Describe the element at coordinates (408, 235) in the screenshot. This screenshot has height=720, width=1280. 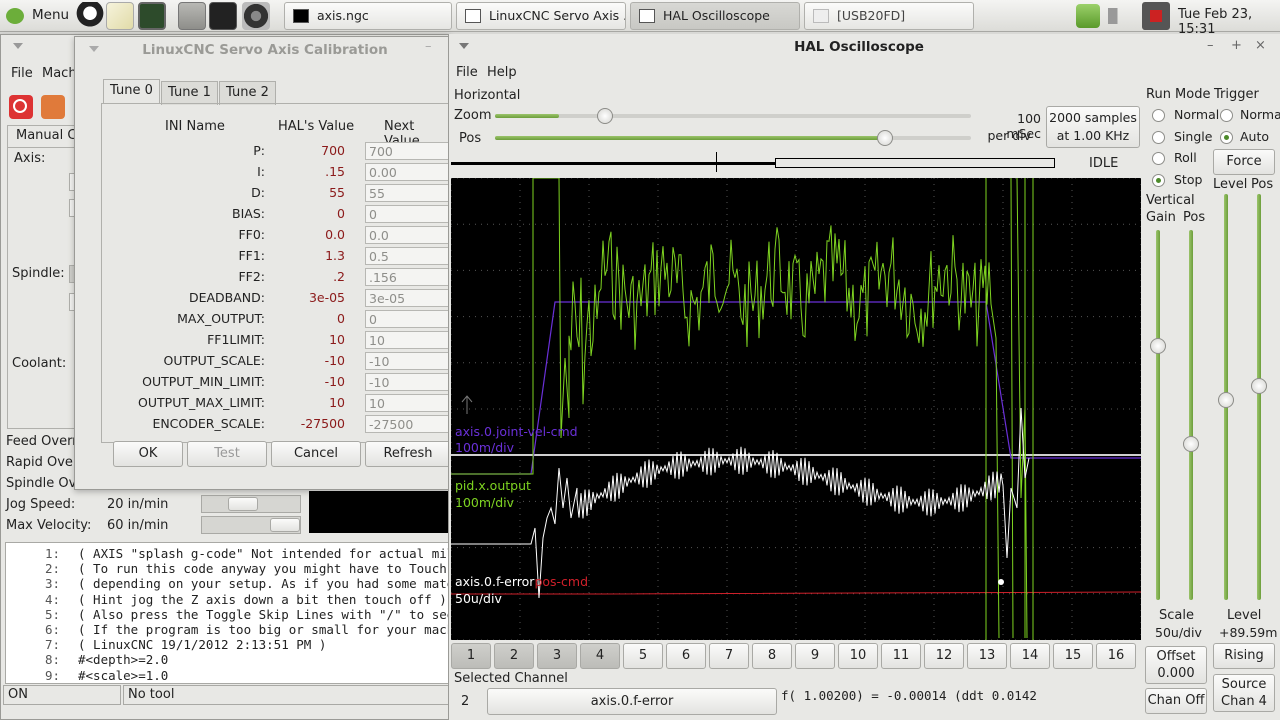
I see `param-next-value-input: 0.0` at that location.